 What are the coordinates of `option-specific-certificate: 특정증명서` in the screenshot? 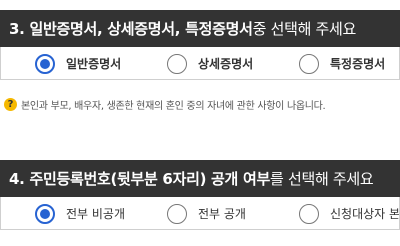 It's located at (342, 63).